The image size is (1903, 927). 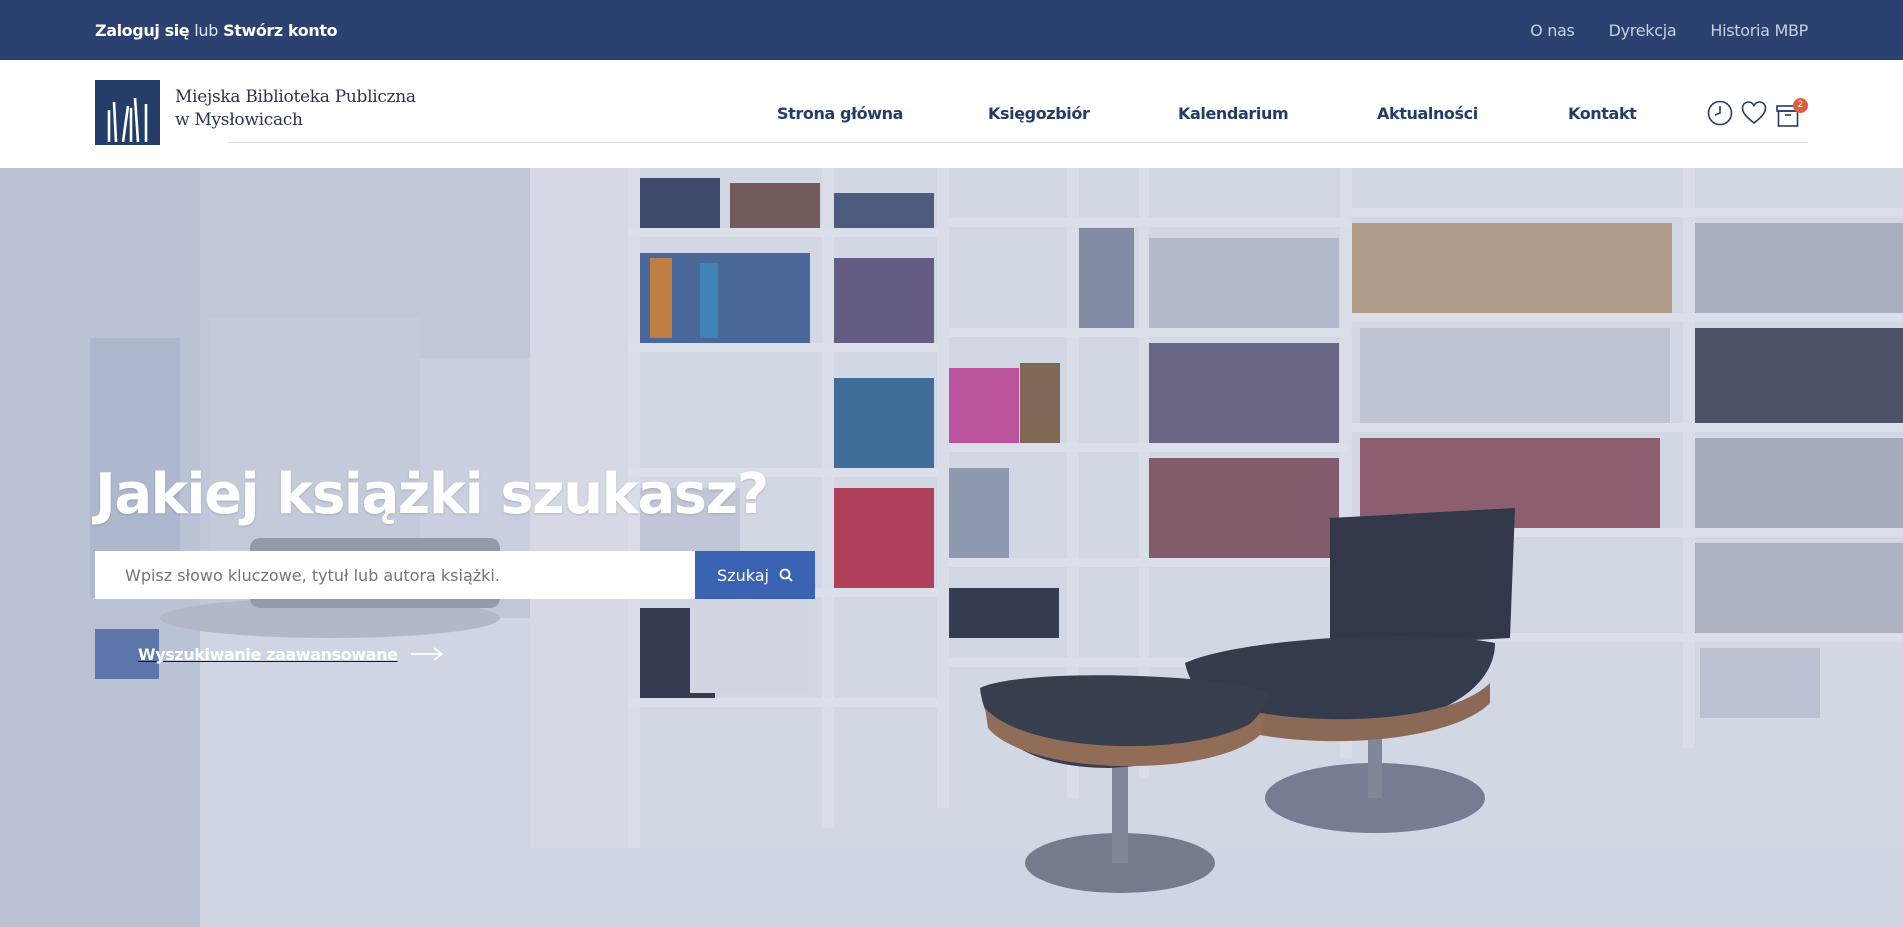 What do you see at coordinates (1039, 113) in the screenshot?
I see `nav-collection: Księgozbiór` at bounding box center [1039, 113].